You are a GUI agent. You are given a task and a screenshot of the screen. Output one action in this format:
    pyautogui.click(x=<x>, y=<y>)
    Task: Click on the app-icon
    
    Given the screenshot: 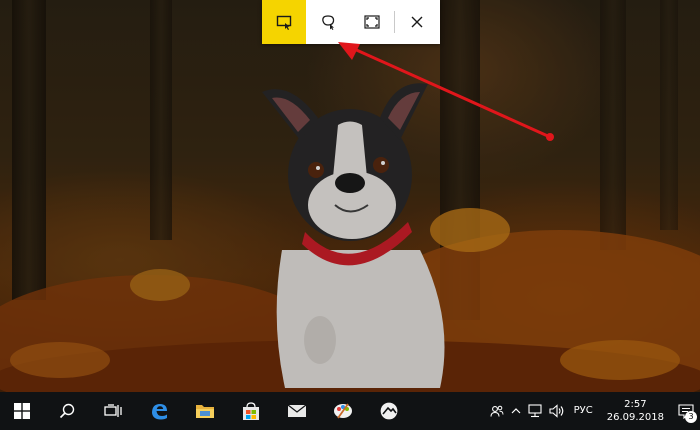 What is the action you would take?
    pyautogui.click(x=389, y=411)
    